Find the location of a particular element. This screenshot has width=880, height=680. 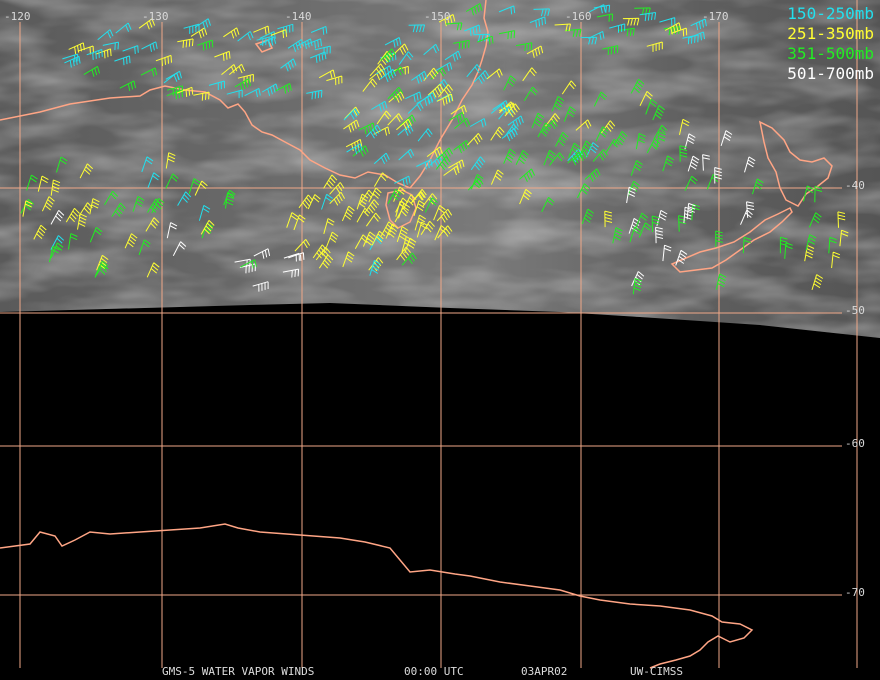

legend-item-501-700: 501-700mb is located at coordinates (830, 73).